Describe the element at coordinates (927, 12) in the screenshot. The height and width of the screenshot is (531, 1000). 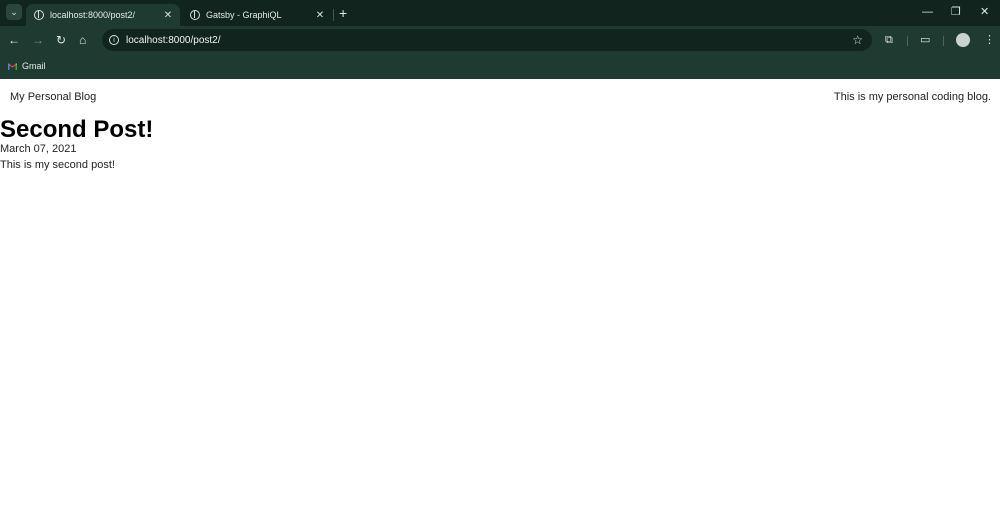
I see `minimize-button: —` at that location.